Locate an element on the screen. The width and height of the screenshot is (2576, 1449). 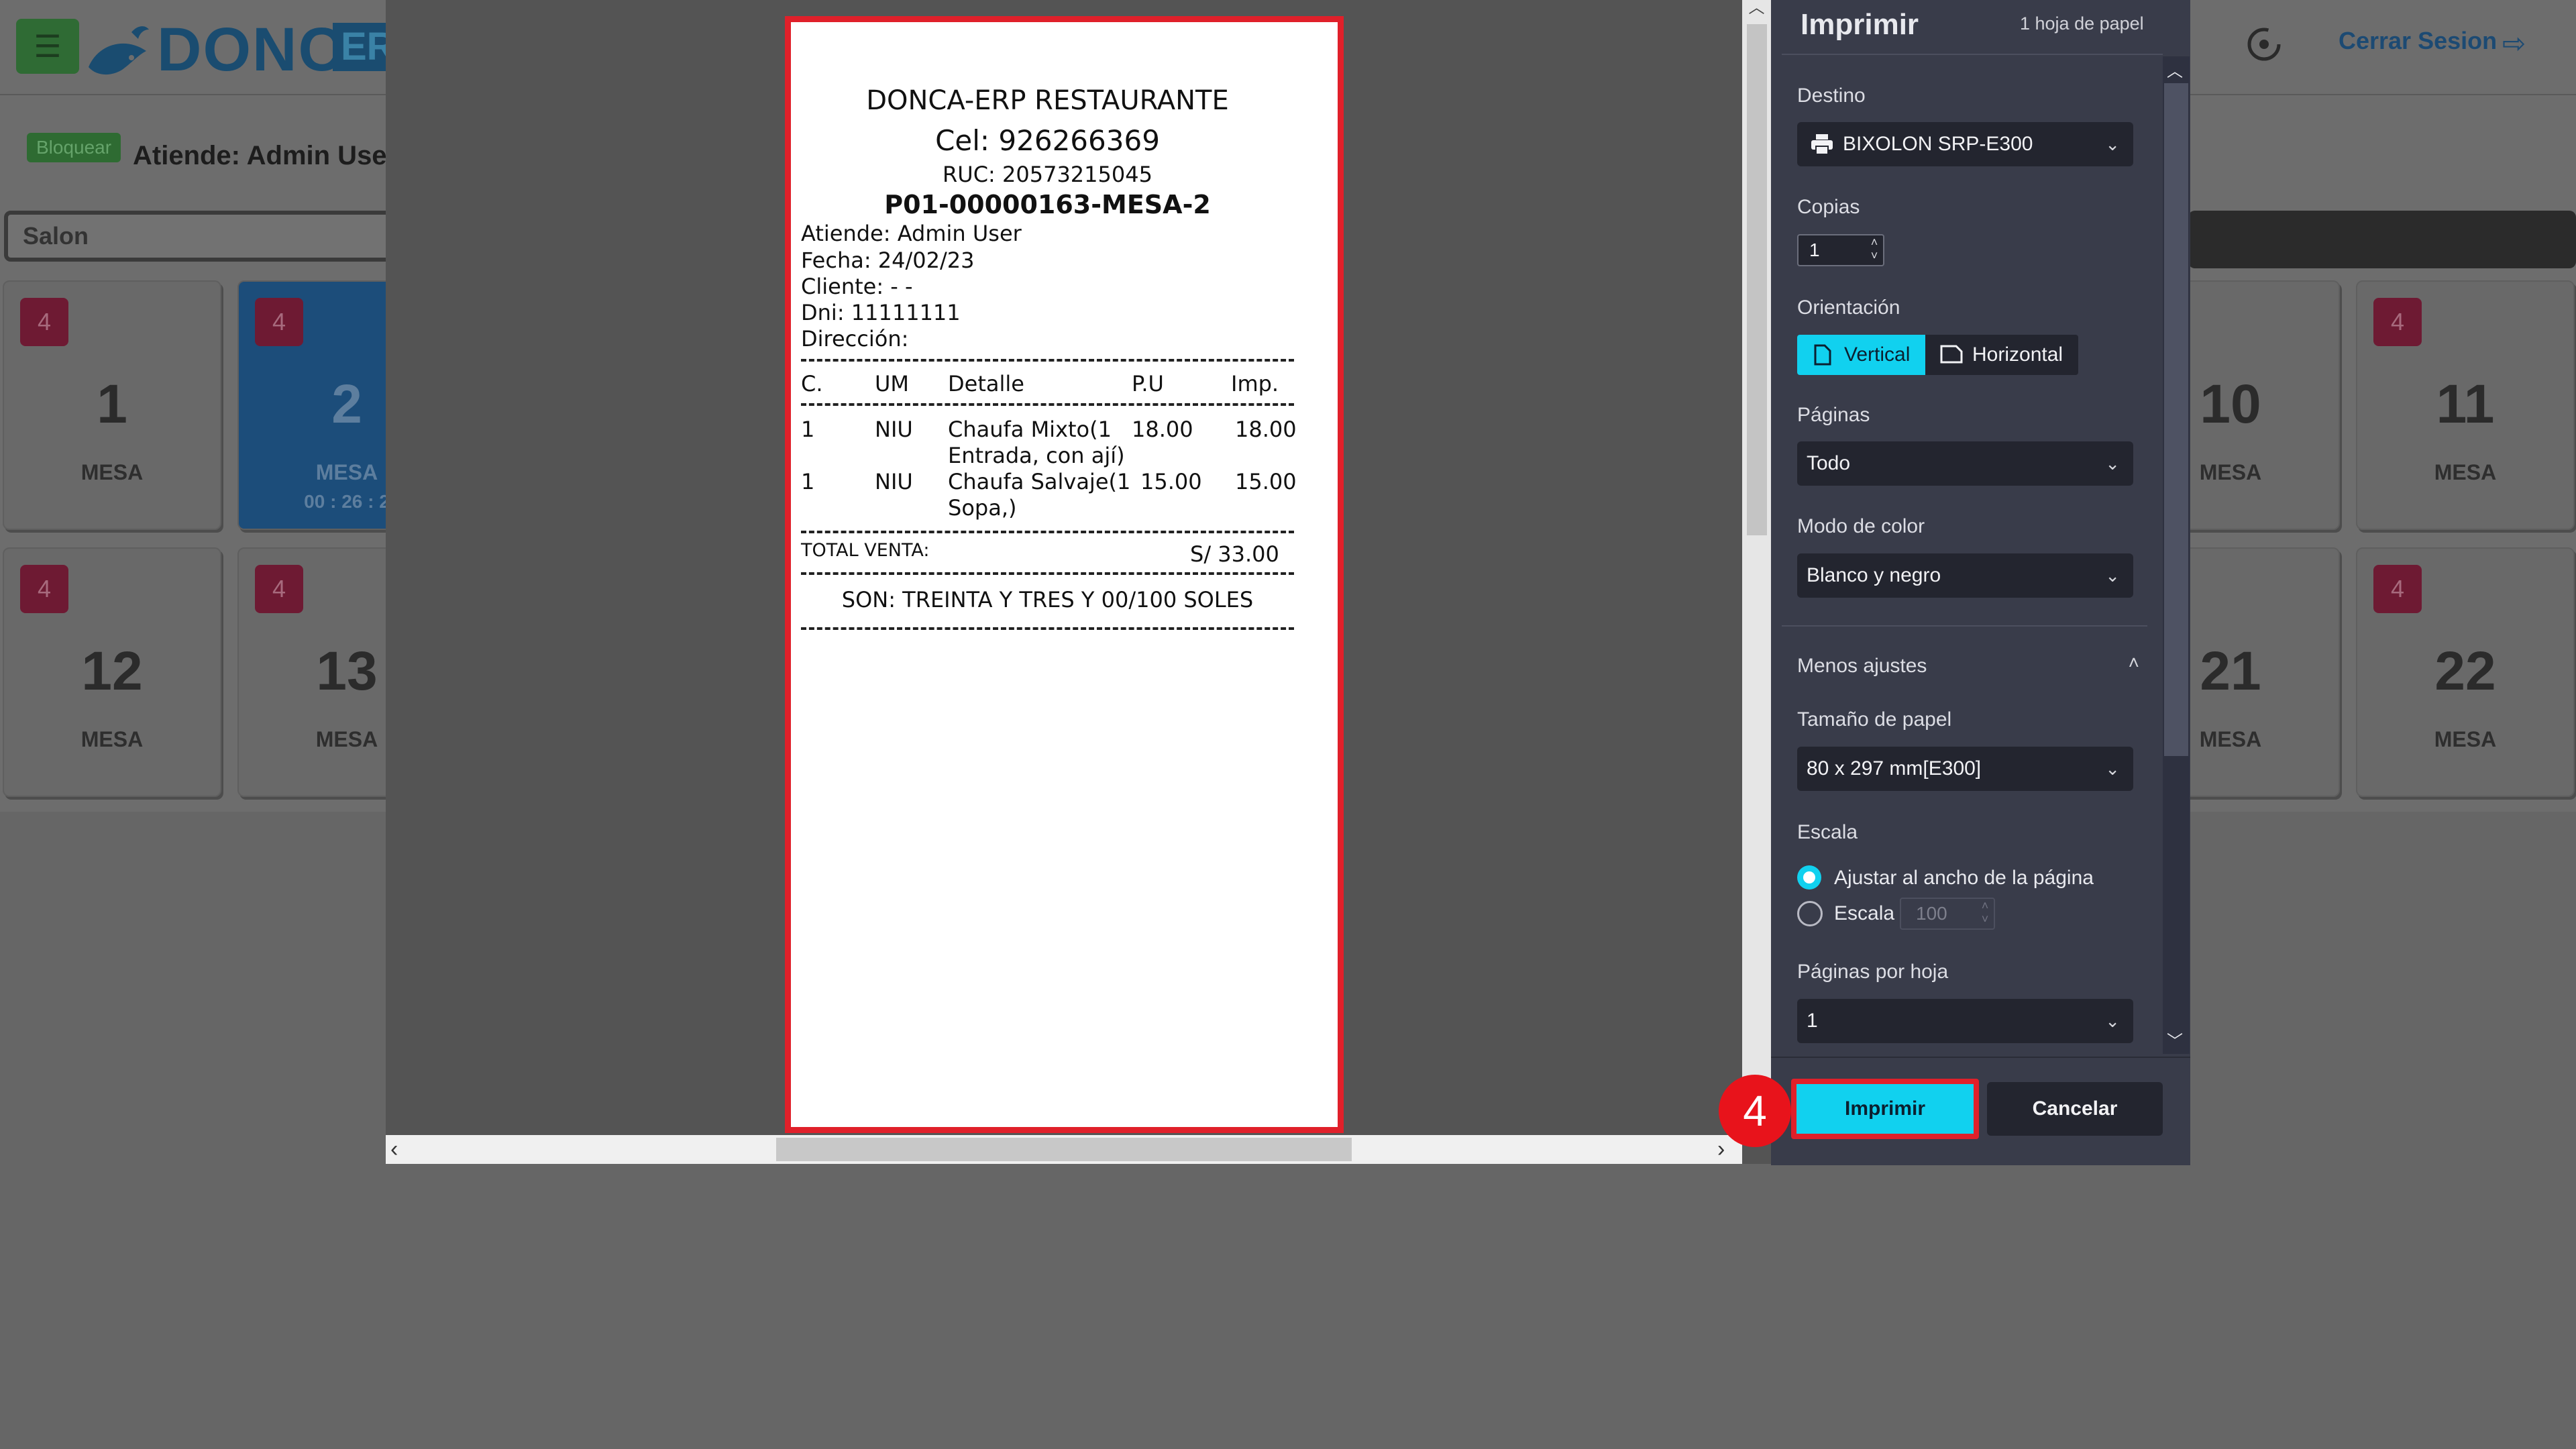
receipt-doc-number: P01-00000163-MESA-2 is located at coordinates (1047, 204).